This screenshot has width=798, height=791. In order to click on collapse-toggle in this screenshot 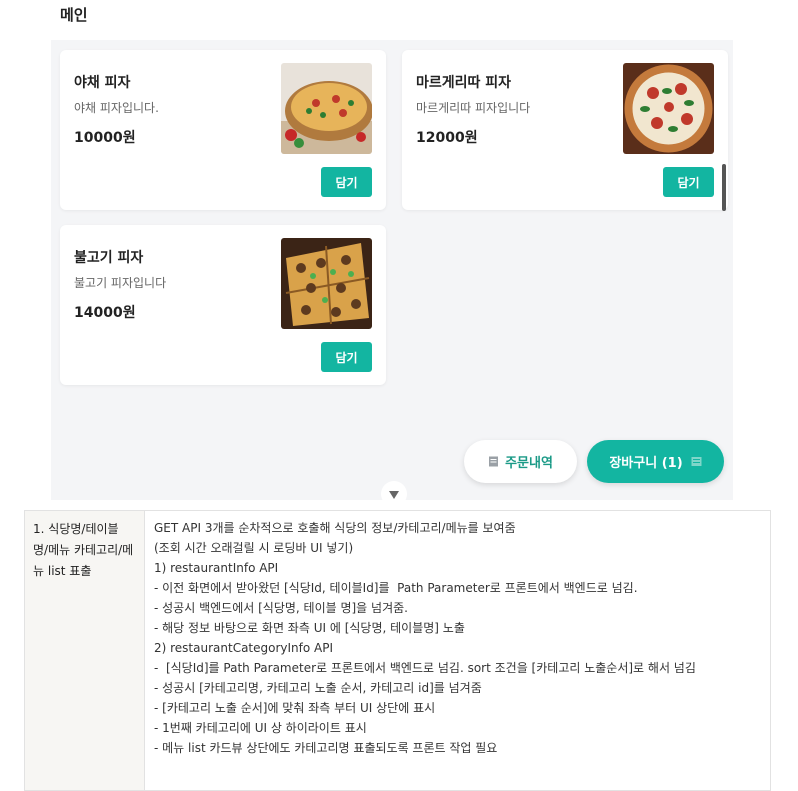, I will do `click(394, 494)`.